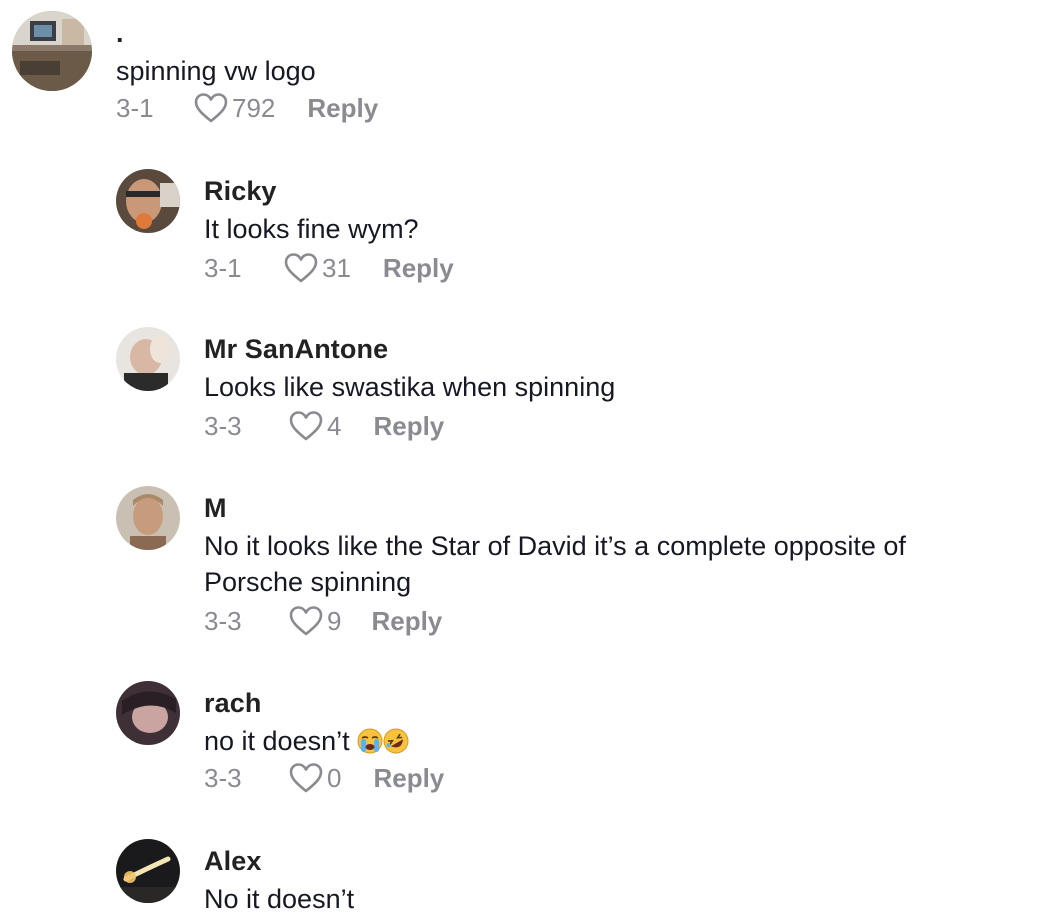 The image size is (1054, 918). Describe the element at coordinates (277, 741) in the screenshot. I see `comment-text-content: no it doesn’t` at that location.